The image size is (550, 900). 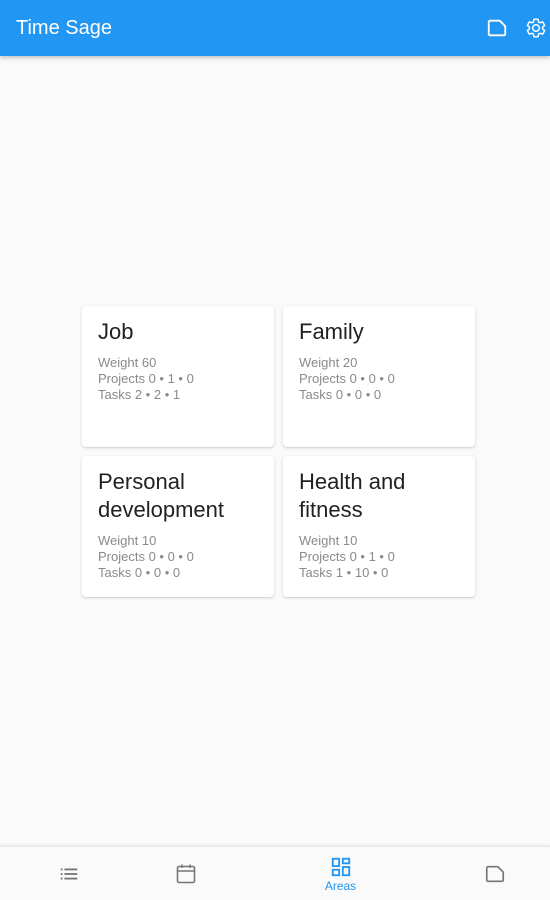 What do you see at coordinates (352, 495) in the screenshot?
I see `area-name: Health and fitness` at bounding box center [352, 495].